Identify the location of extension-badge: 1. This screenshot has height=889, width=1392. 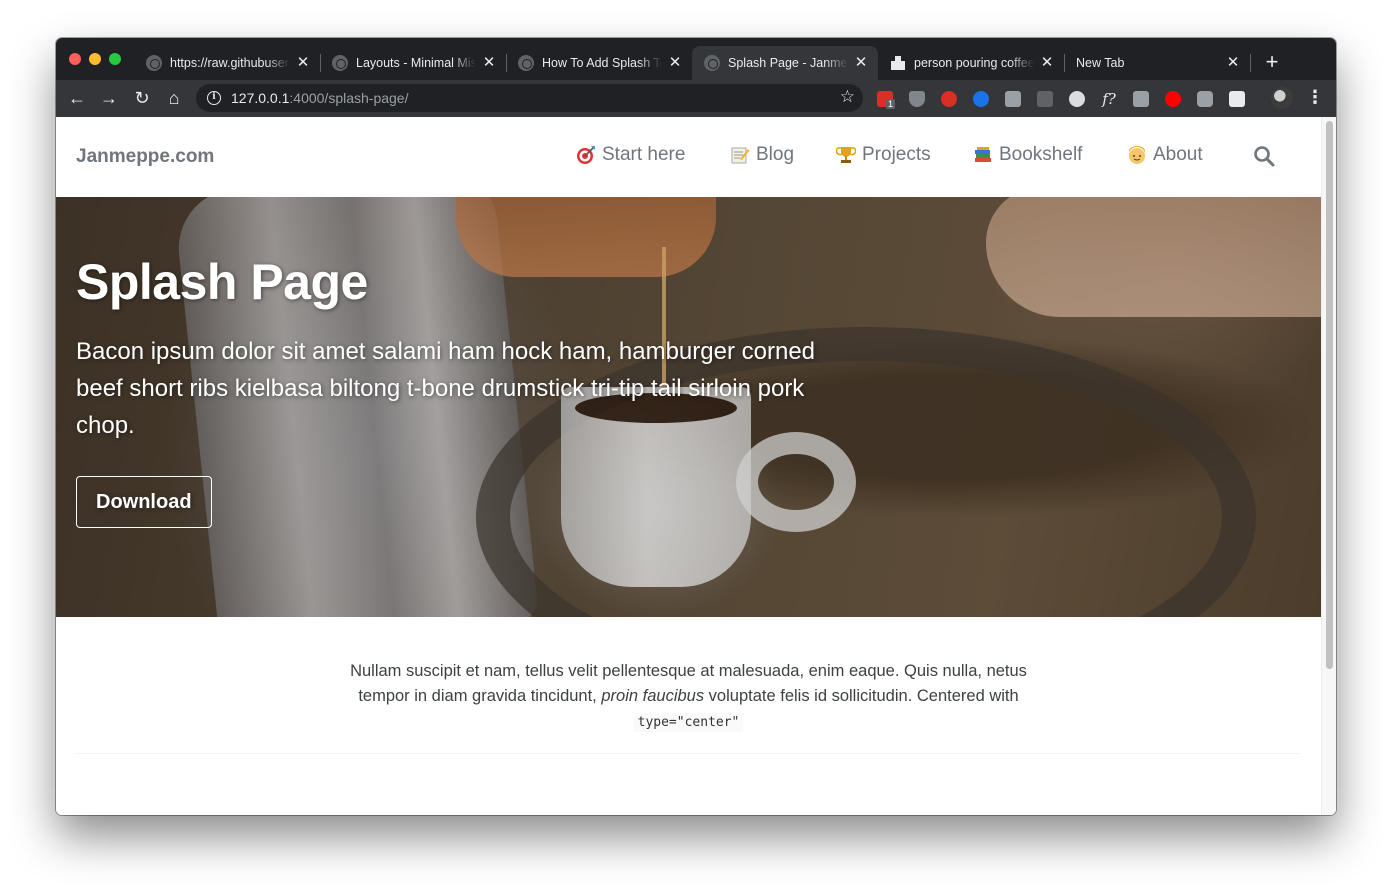
(891, 104).